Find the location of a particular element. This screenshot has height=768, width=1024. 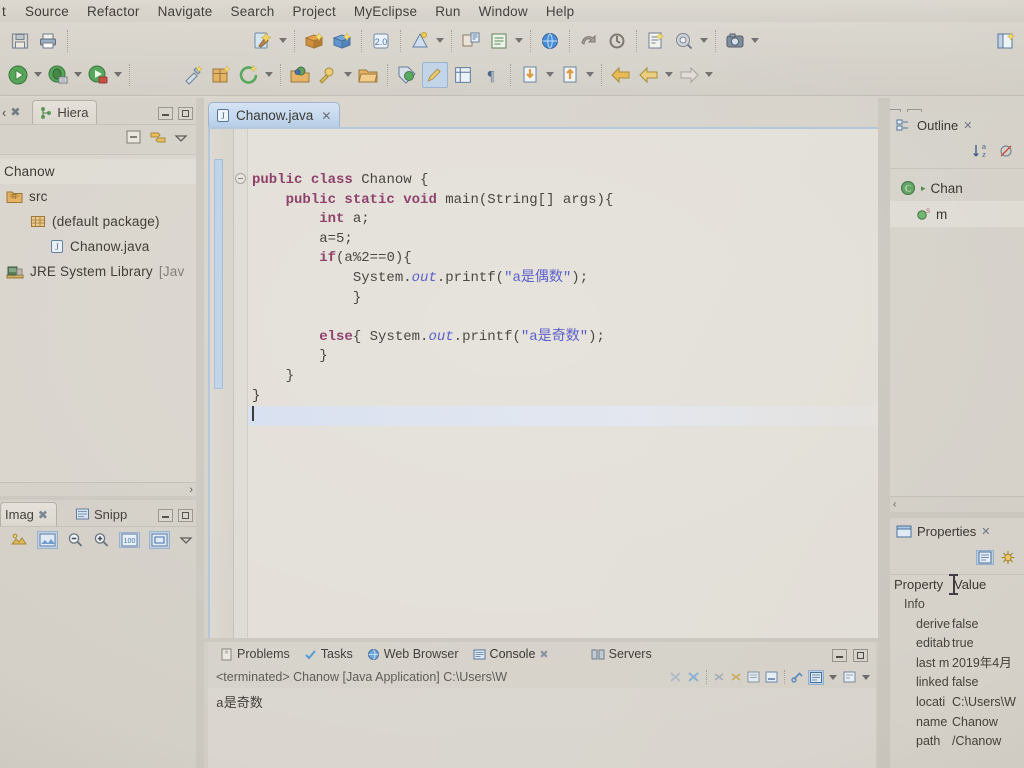

code-line: System.out.printf("a是偶数"); is located at coordinates (579, 279).